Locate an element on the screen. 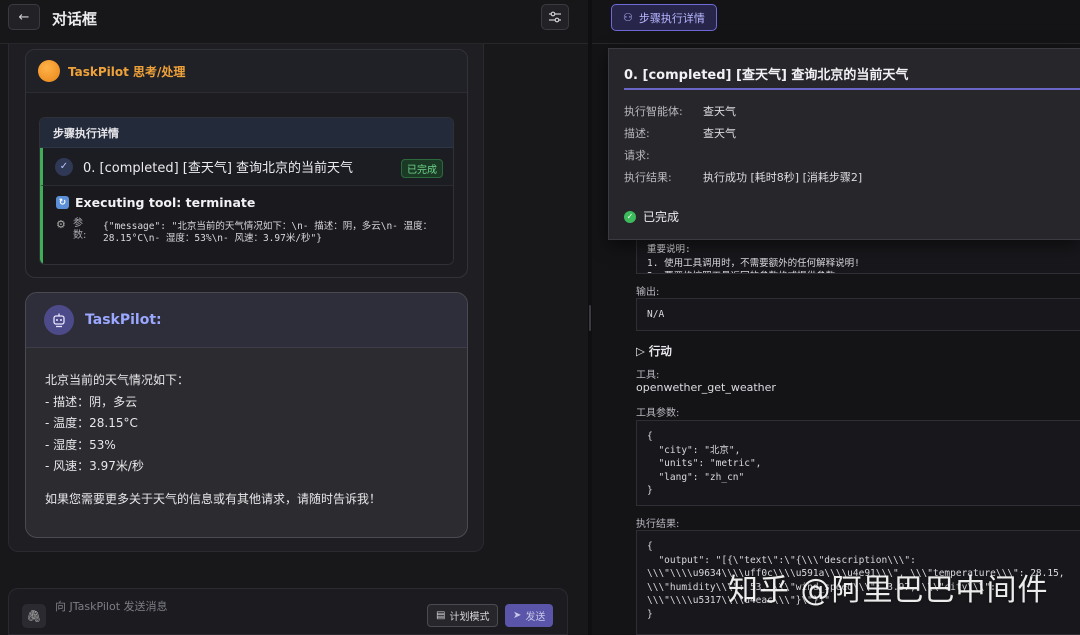 The image size is (1080, 635). send-label: 发送 is located at coordinates (535, 617).